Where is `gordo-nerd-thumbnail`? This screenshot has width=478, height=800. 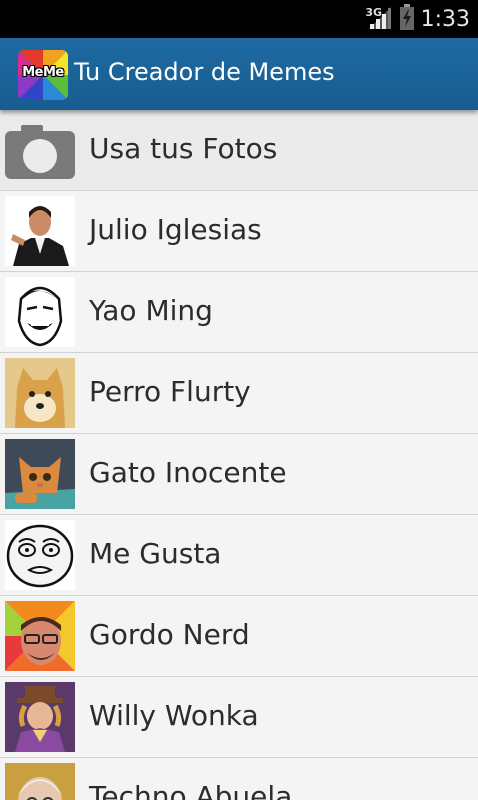
gordo-nerd-thumbnail is located at coordinates (40, 636).